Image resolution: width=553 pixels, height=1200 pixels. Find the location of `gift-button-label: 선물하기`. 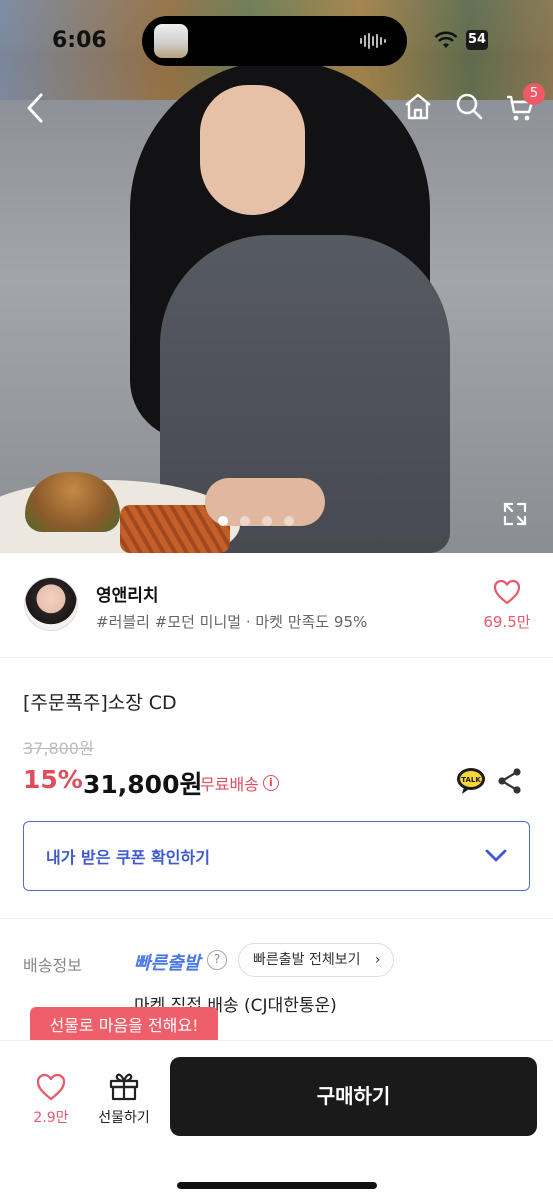

gift-button-label: 선물하기 is located at coordinates (124, 1117).